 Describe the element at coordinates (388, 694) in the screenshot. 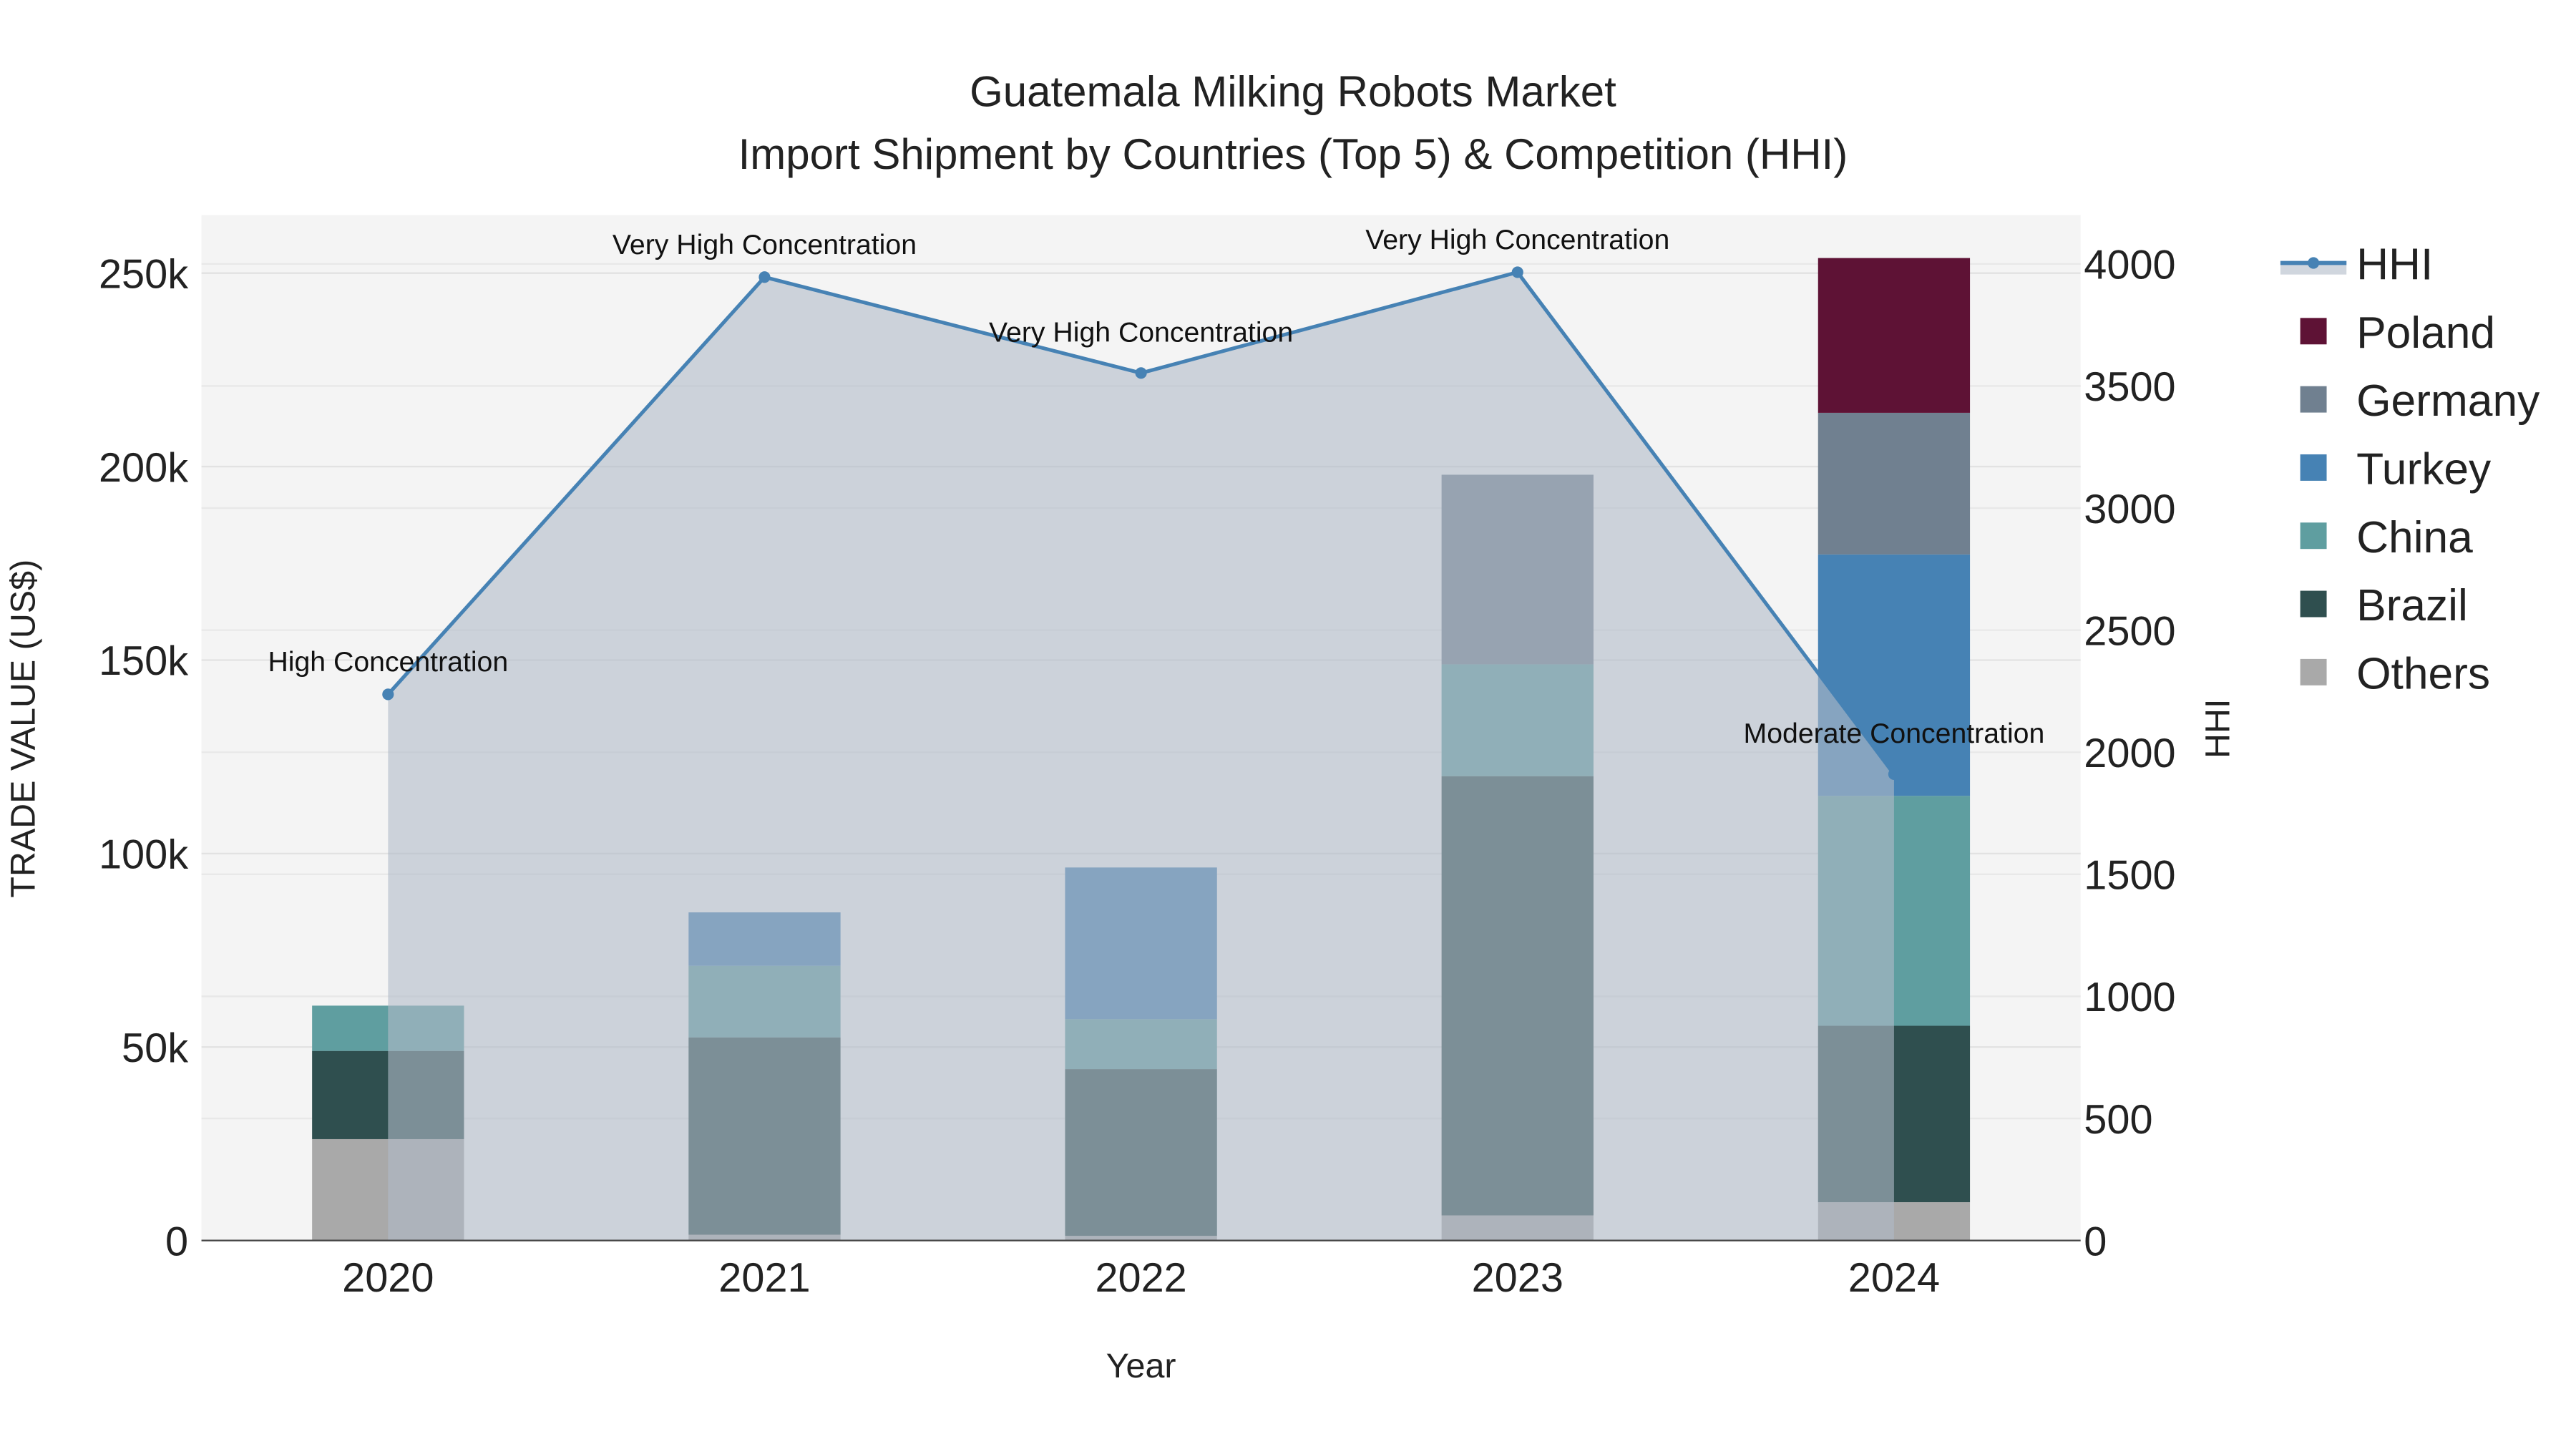

I see `hhi-point-2020` at that location.